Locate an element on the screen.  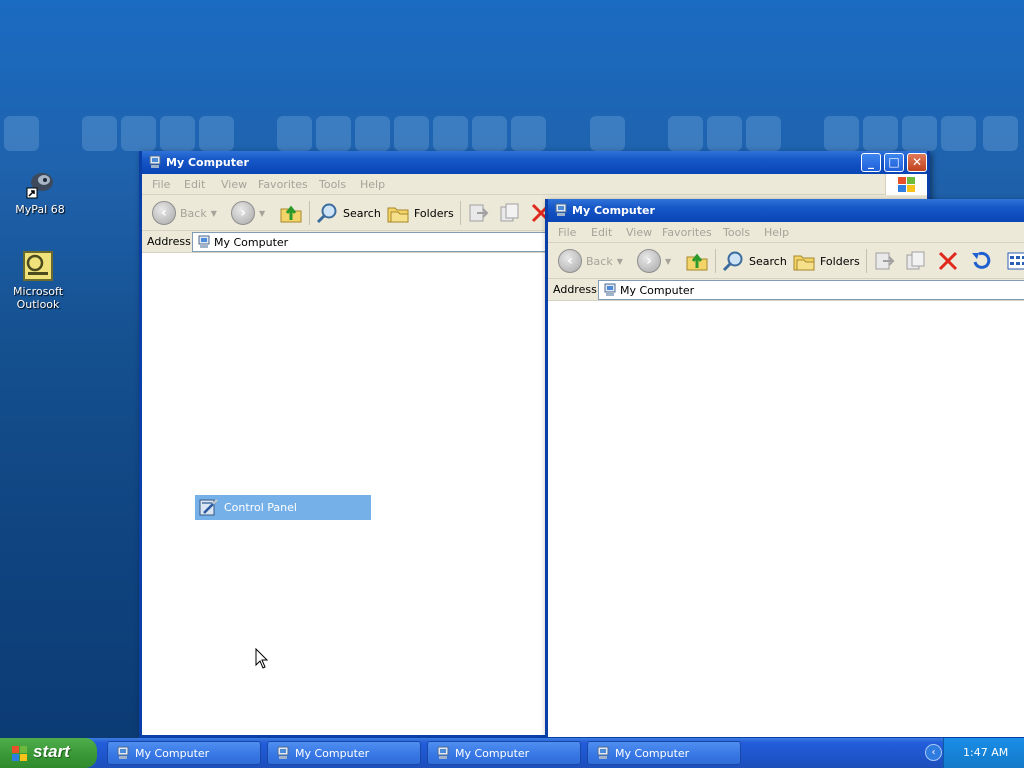
clock: 1:47 AM is located at coordinates (985, 752).